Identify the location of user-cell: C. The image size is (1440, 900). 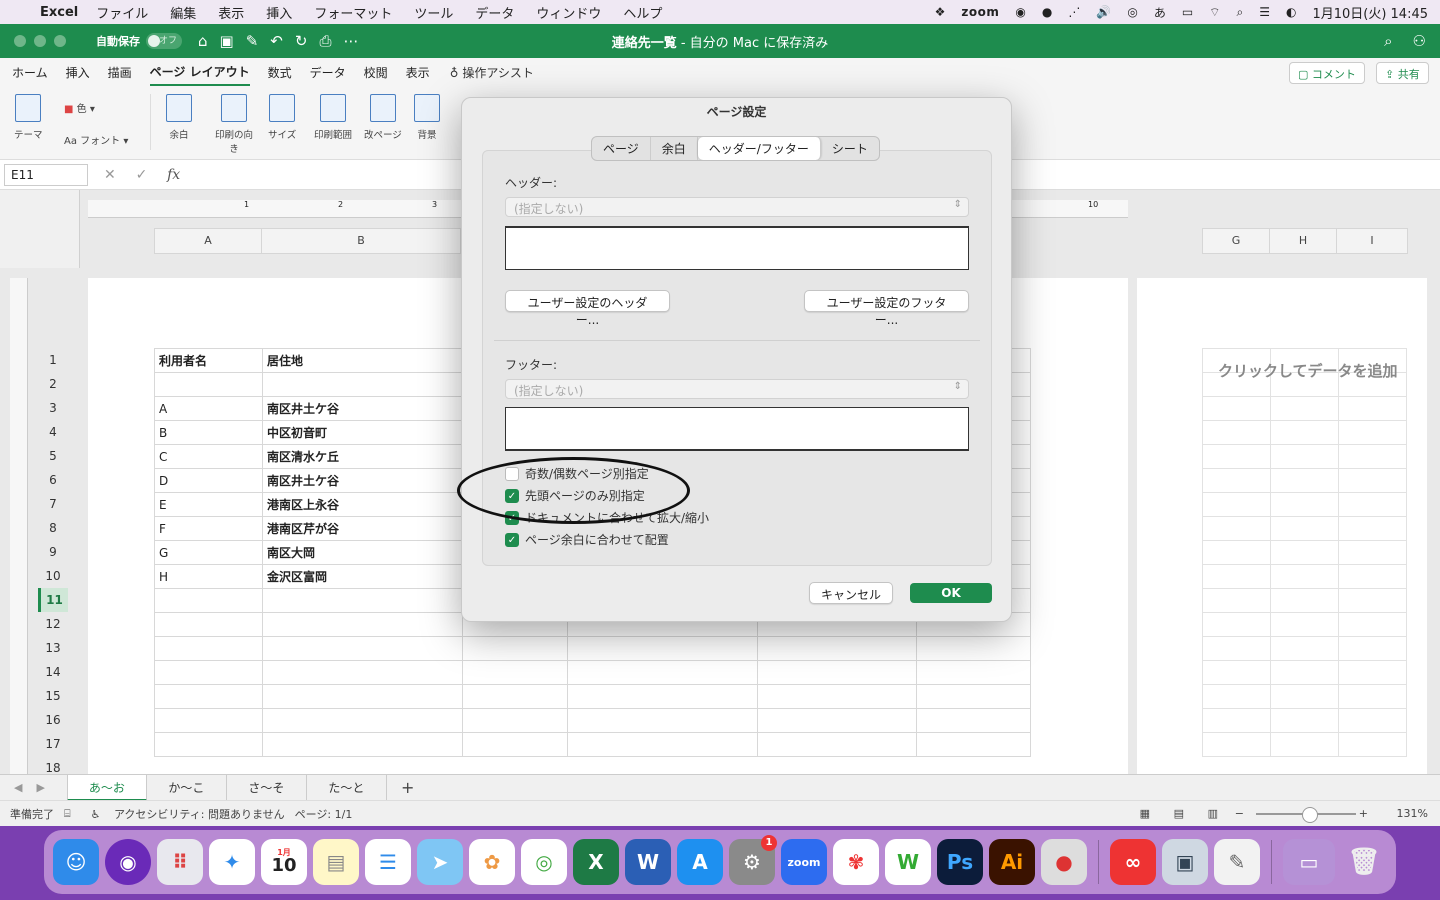
(208, 456).